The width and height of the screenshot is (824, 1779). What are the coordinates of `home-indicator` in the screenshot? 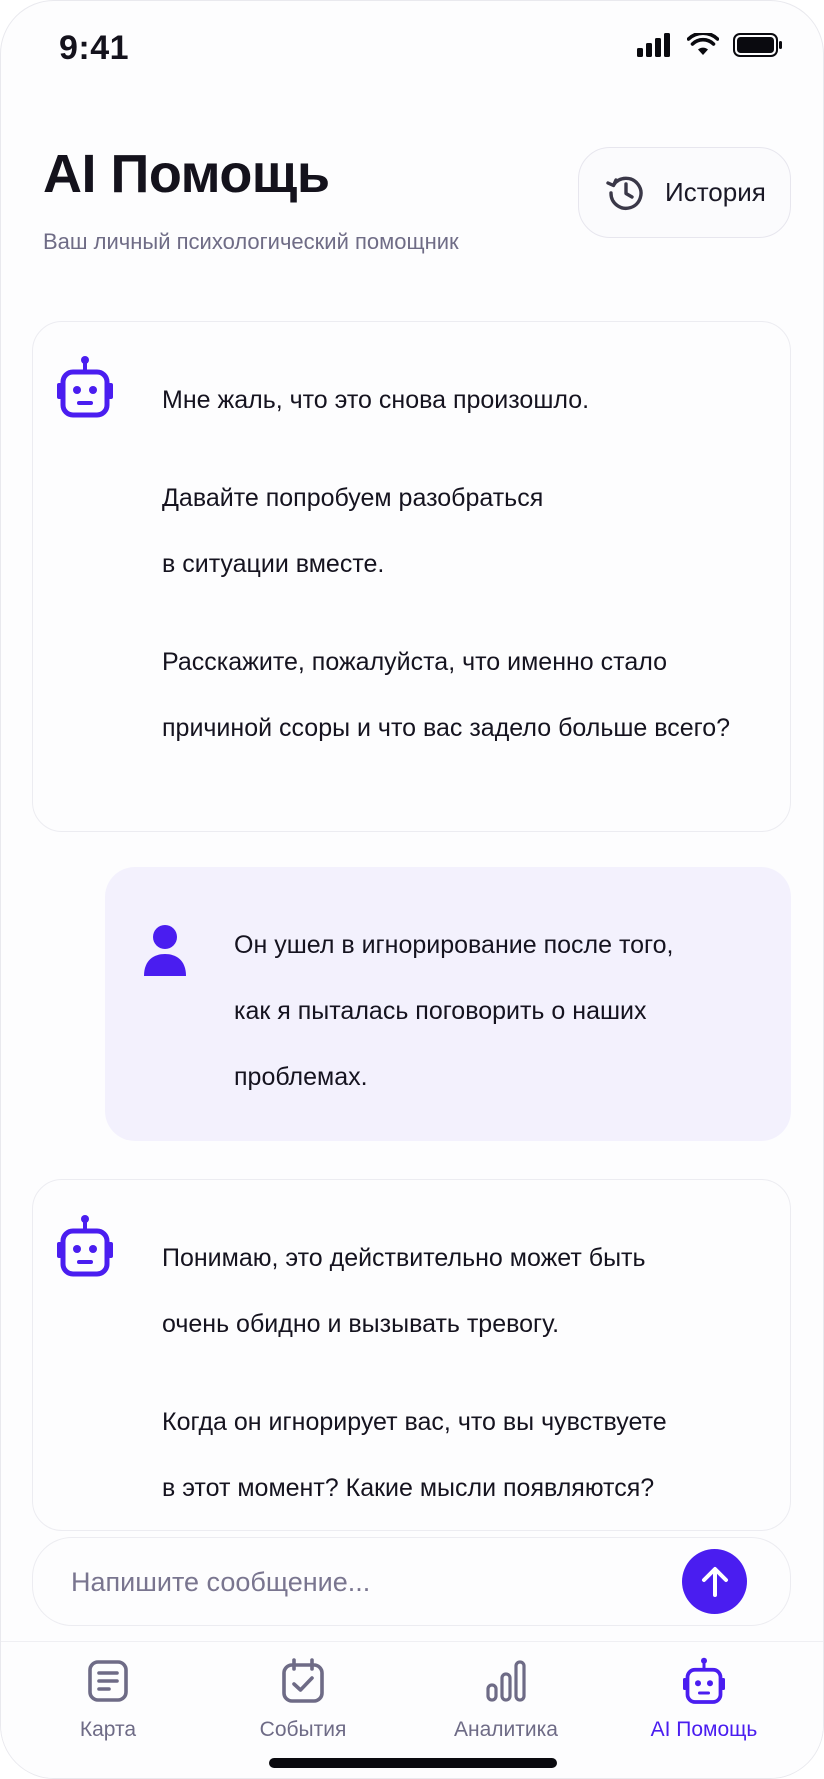 It's located at (413, 1763).